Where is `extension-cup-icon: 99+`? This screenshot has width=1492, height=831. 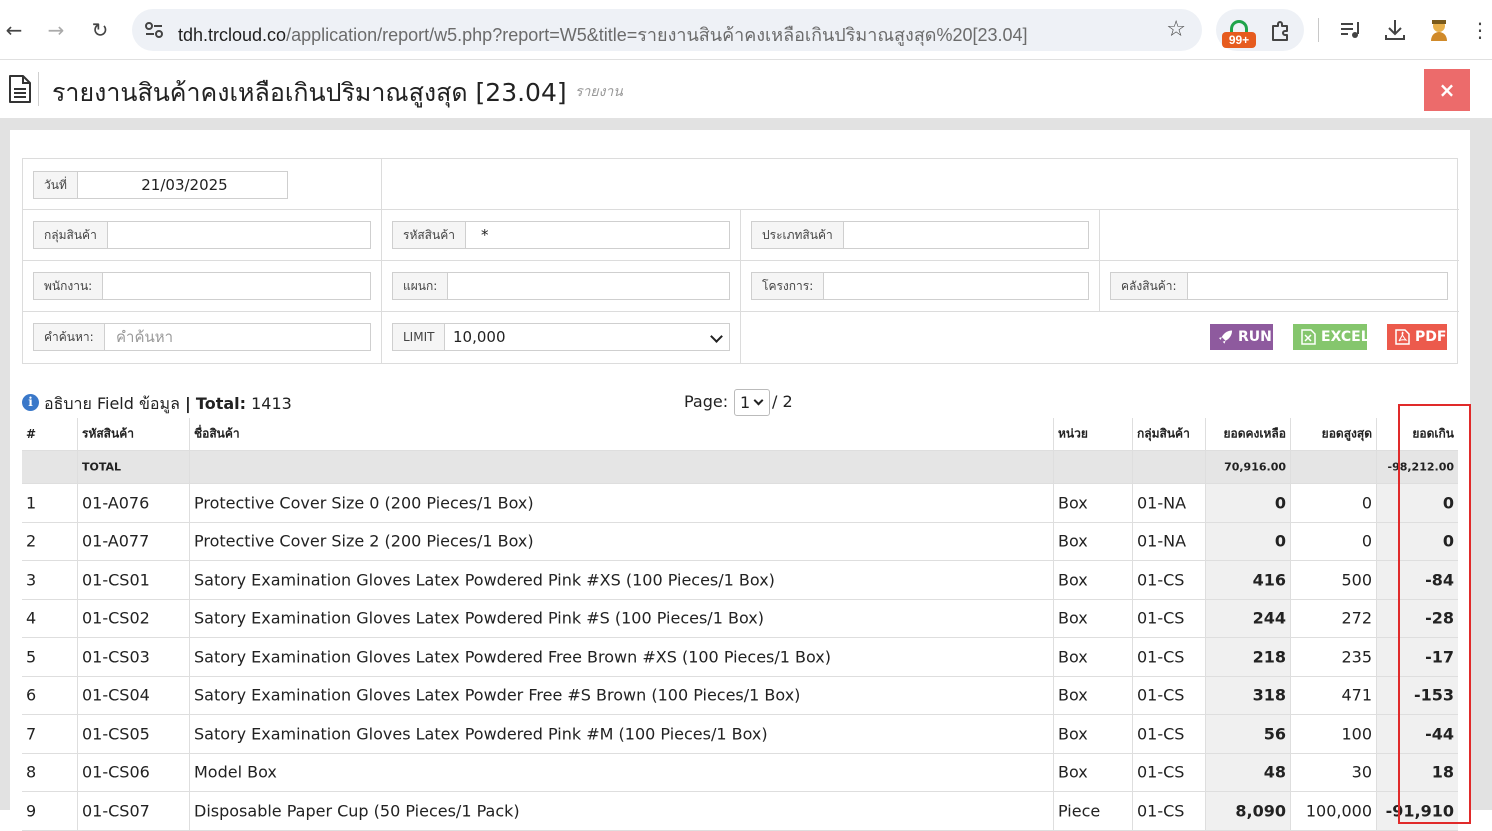
extension-cup-icon: 99+ is located at coordinates (1239, 34).